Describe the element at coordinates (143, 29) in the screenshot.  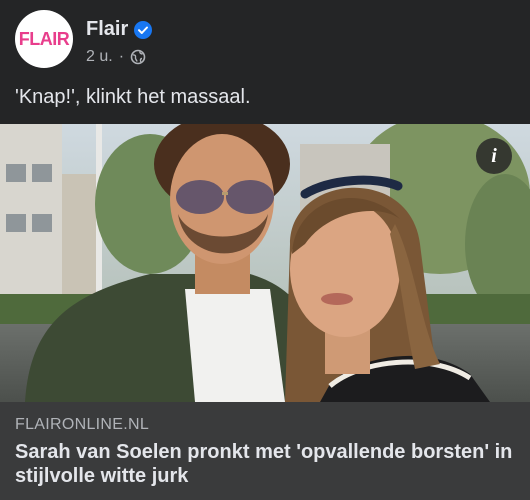
I see `verified-badge-icon` at that location.